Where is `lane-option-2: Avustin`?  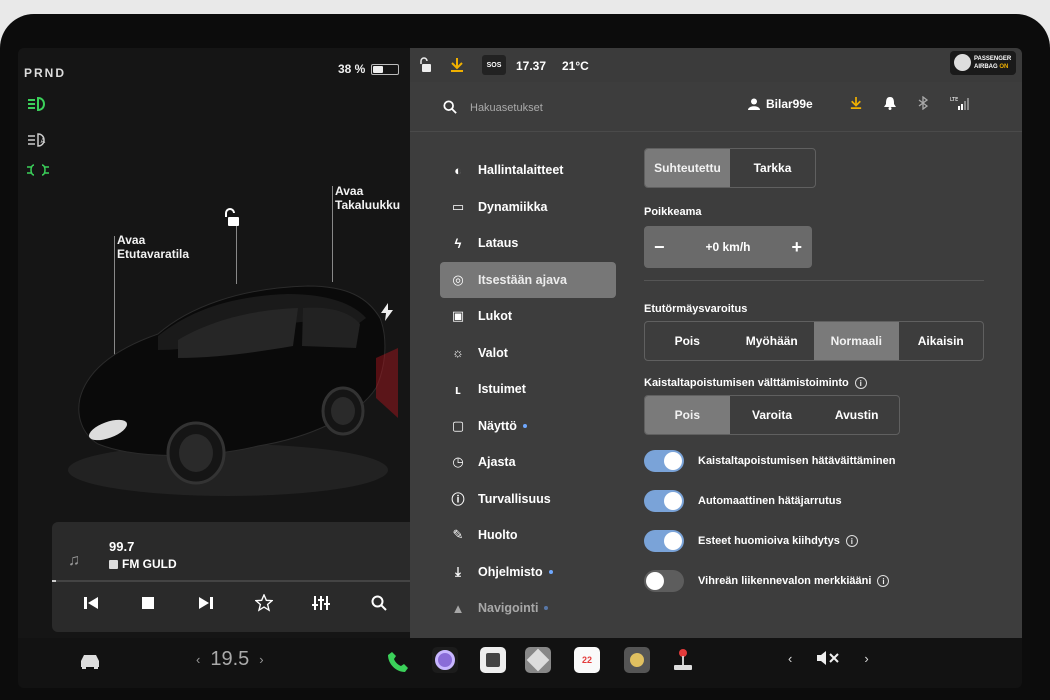
lane-option-2: Avustin is located at coordinates (856, 415).